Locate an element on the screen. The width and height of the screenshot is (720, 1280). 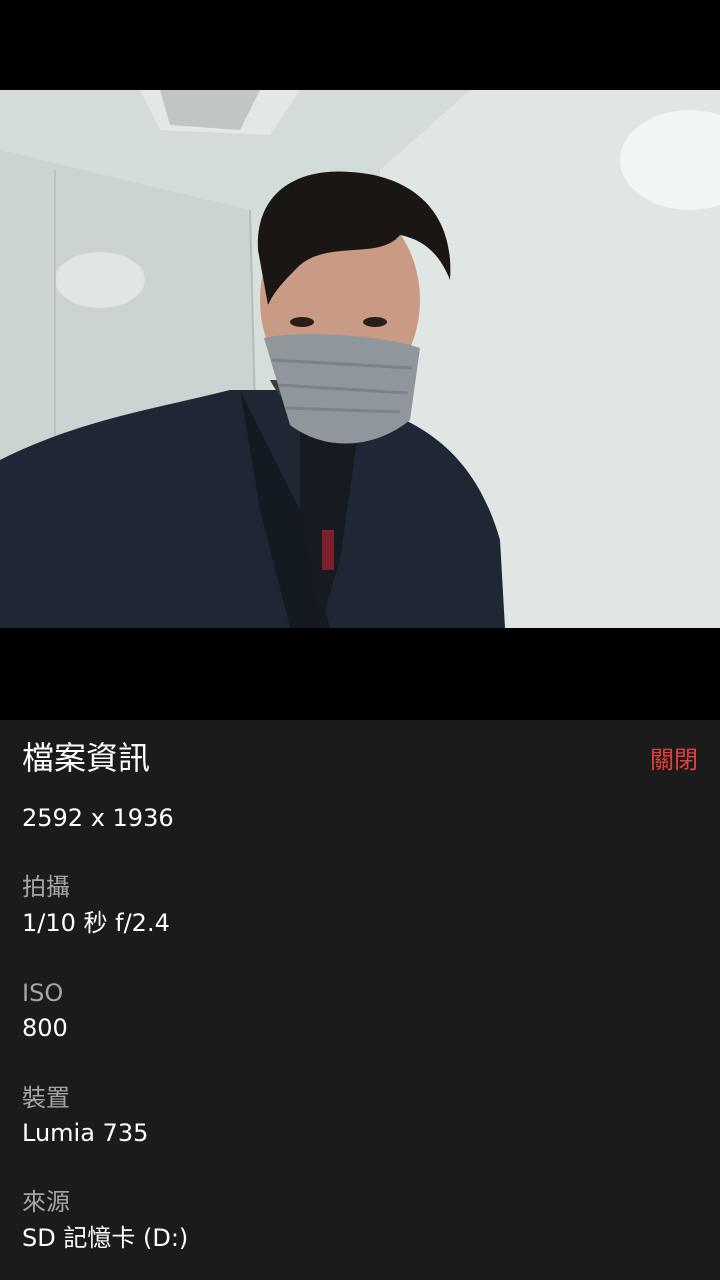
panel-title: 檔案資訊 is located at coordinates (86, 758).